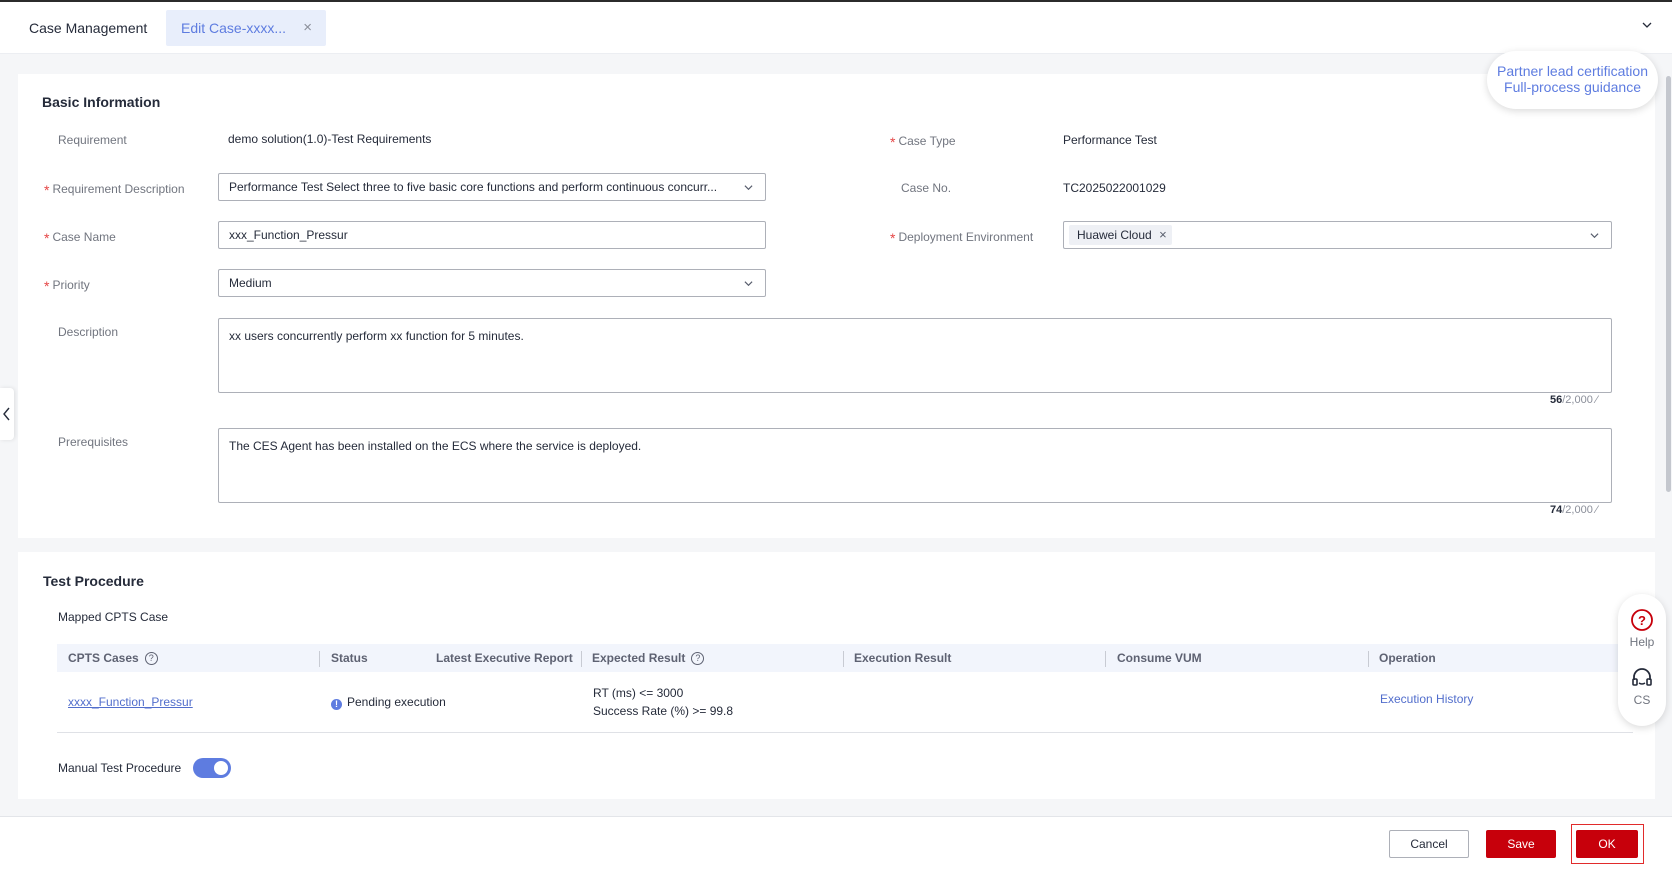 This screenshot has height=869, width=1672. I want to click on case-name-label: * Case Name, so click(80, 238).